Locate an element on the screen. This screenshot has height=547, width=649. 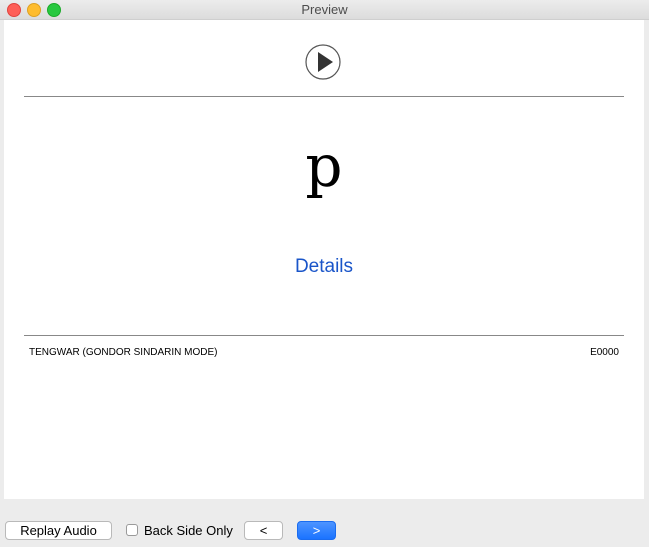
next-button: > is located at coordinates (316, 530).